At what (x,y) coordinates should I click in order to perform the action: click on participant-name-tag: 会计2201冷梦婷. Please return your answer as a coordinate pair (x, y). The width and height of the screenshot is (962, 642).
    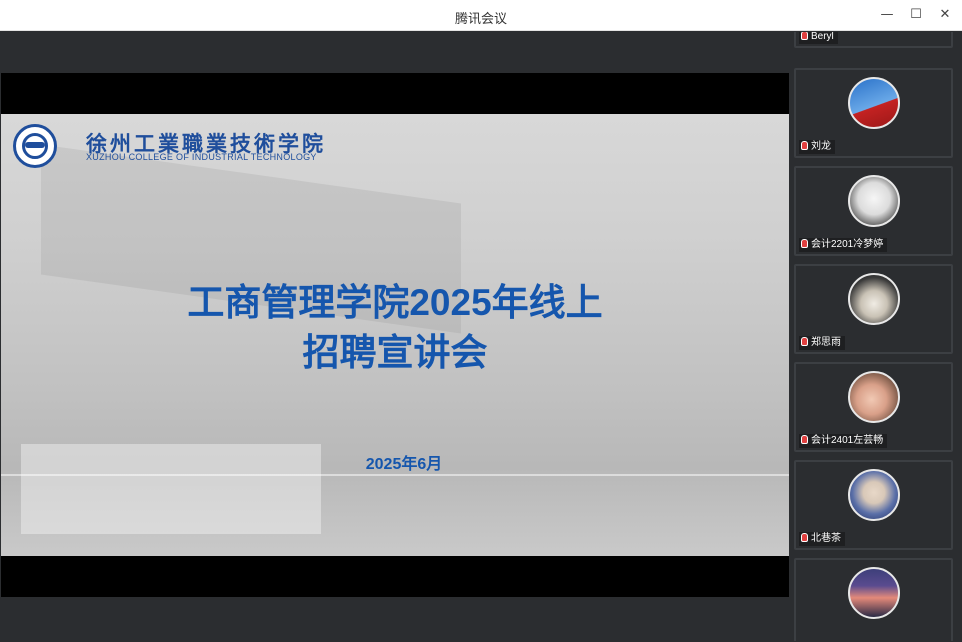
    Looking at the image, I should click on (843, 245).